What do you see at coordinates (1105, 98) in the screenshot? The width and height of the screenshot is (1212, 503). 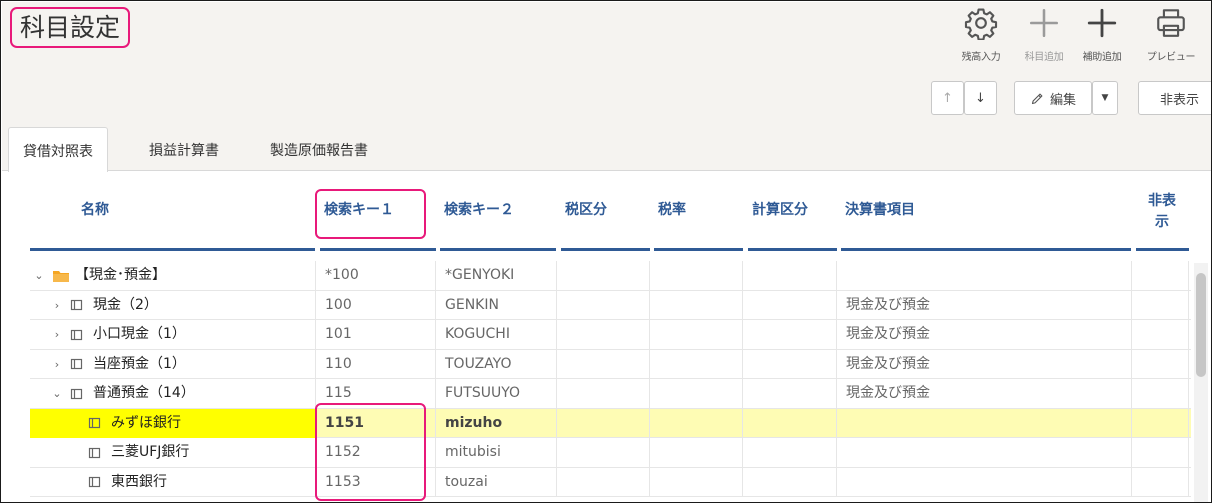 I see `edit-dropdown-button: ▼` at bounding box center [1105, 98].